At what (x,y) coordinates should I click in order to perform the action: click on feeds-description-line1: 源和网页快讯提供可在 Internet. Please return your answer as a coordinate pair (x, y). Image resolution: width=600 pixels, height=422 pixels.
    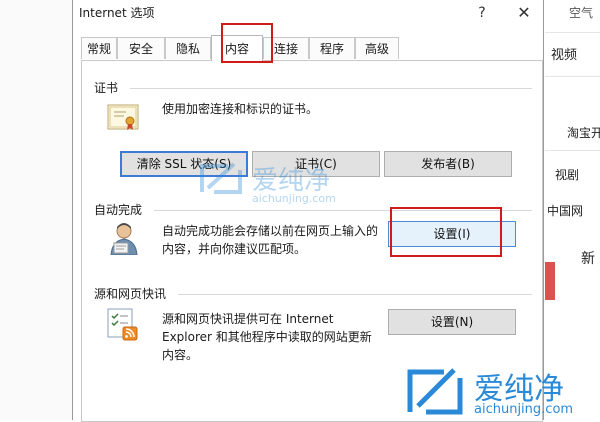
    Looking at the image, I should click on (248, 319).